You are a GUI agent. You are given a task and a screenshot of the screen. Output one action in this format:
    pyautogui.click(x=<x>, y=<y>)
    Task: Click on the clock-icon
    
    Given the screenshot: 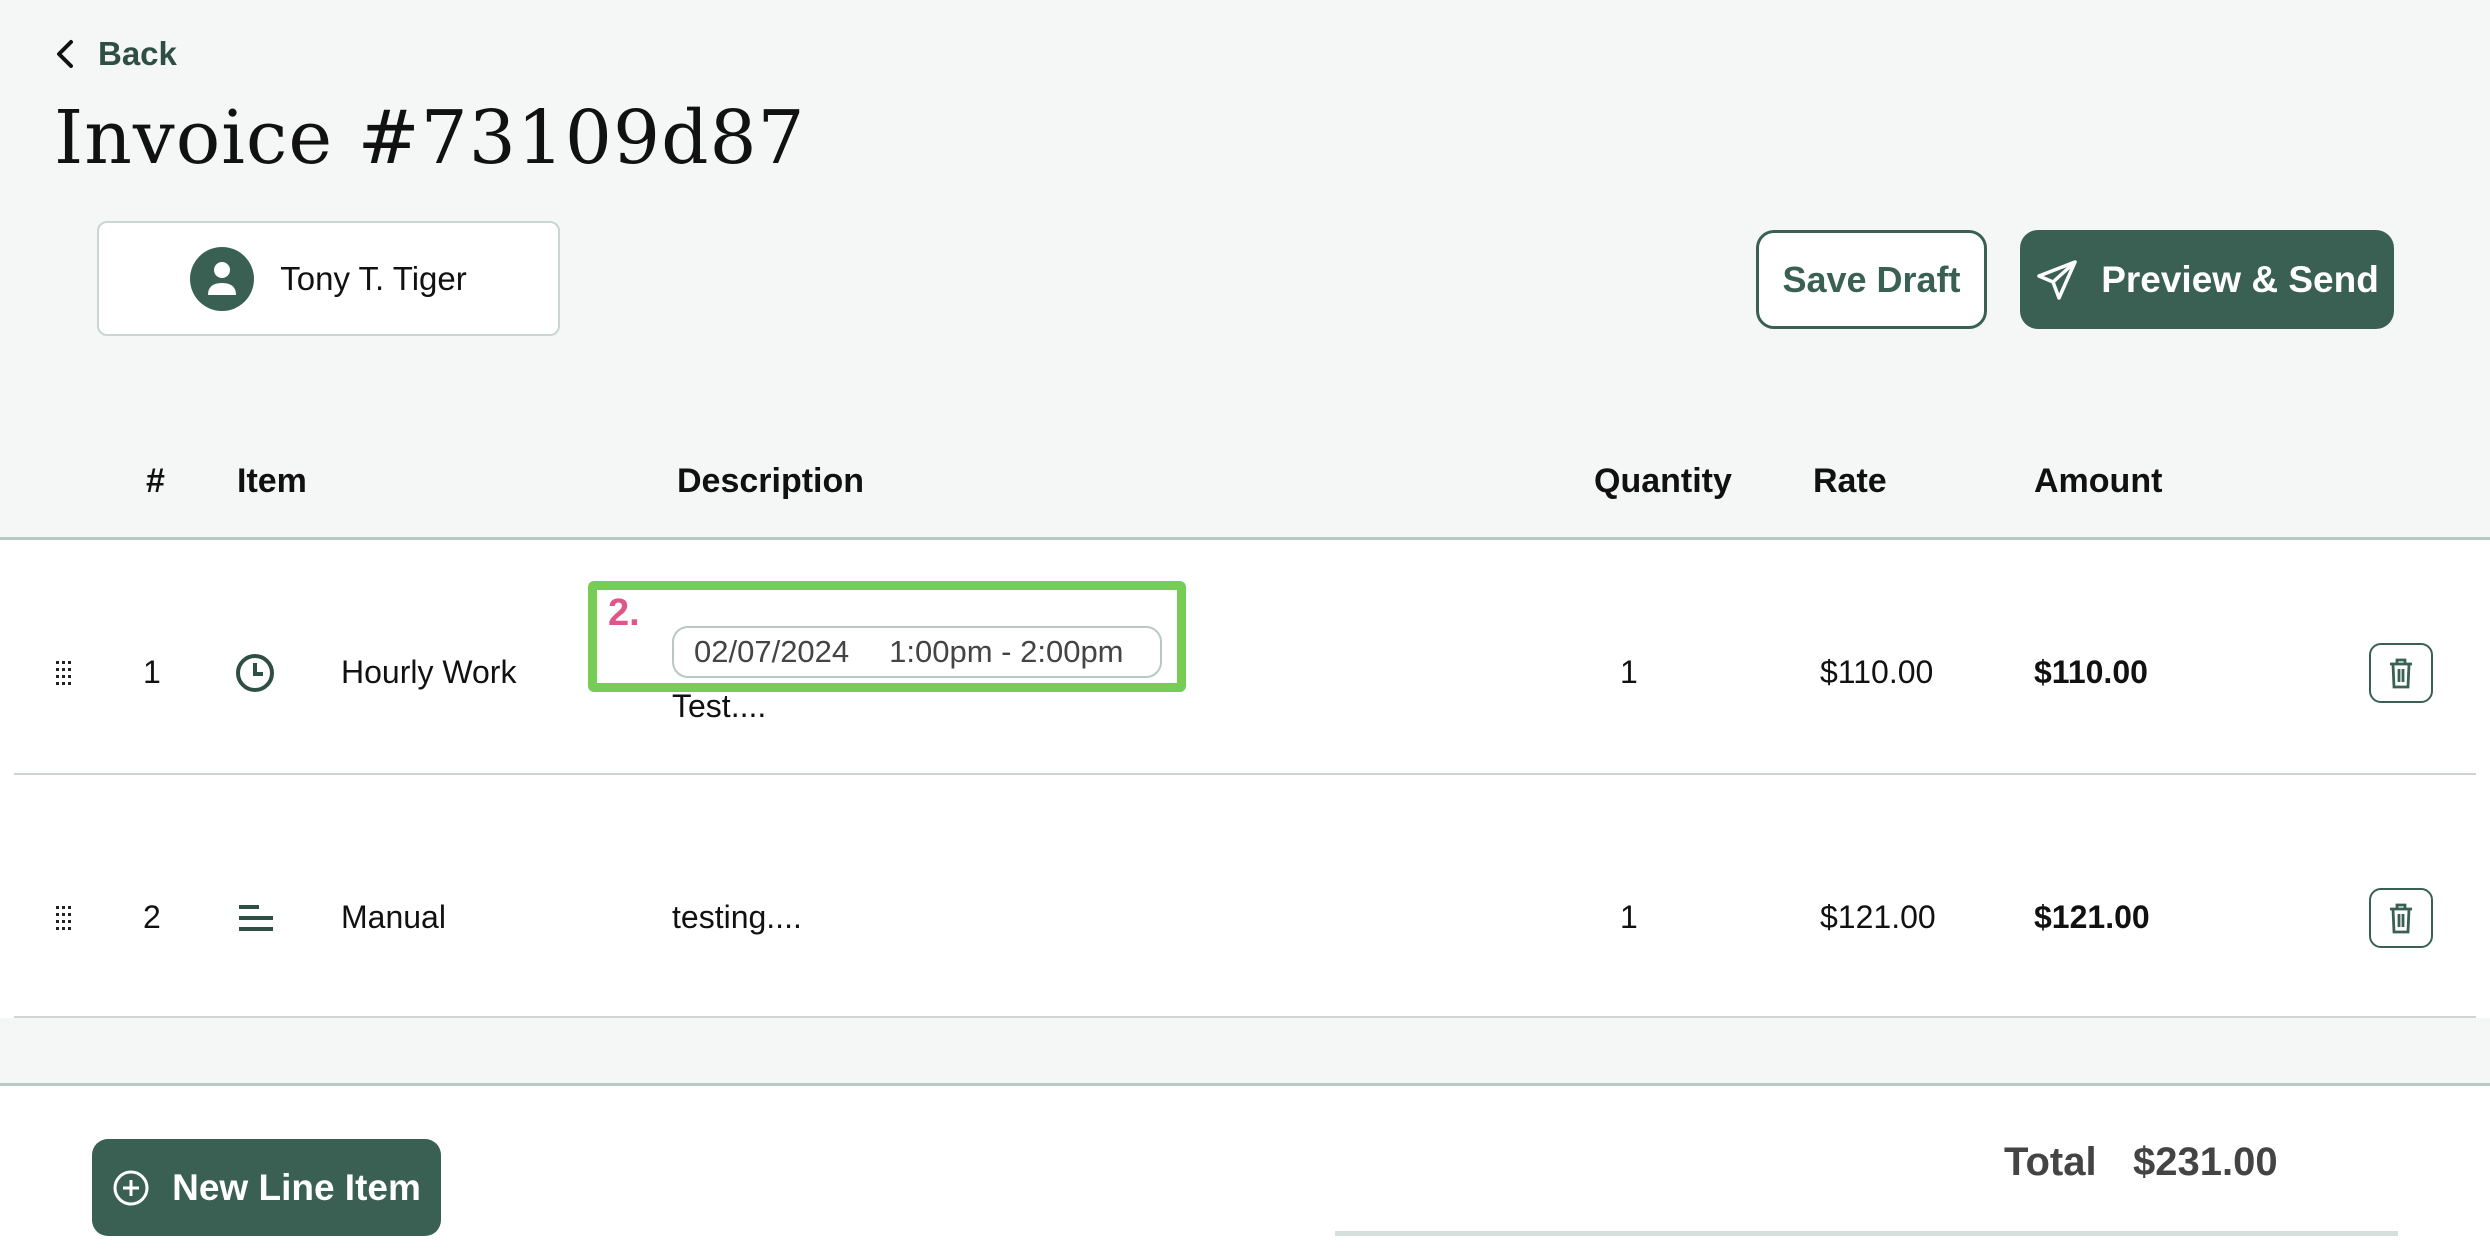 What is the action you would take?
    pyautogui.click(x=255, y=673)
    